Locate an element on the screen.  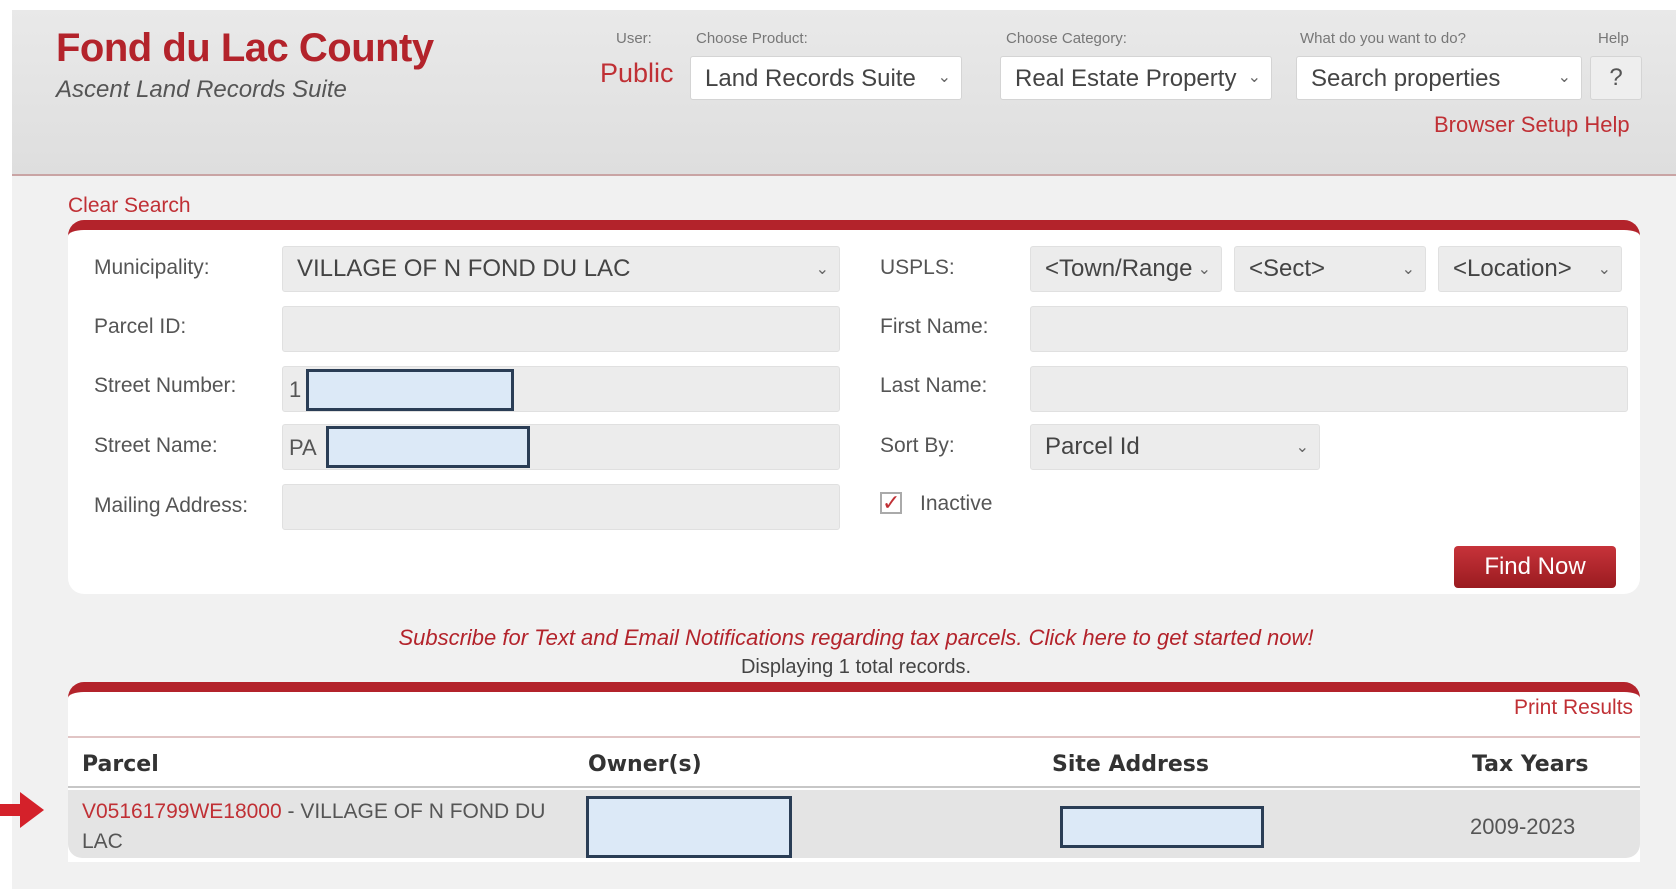
sort-by-value: Parcel Id is located at coordinates (1092, 446).